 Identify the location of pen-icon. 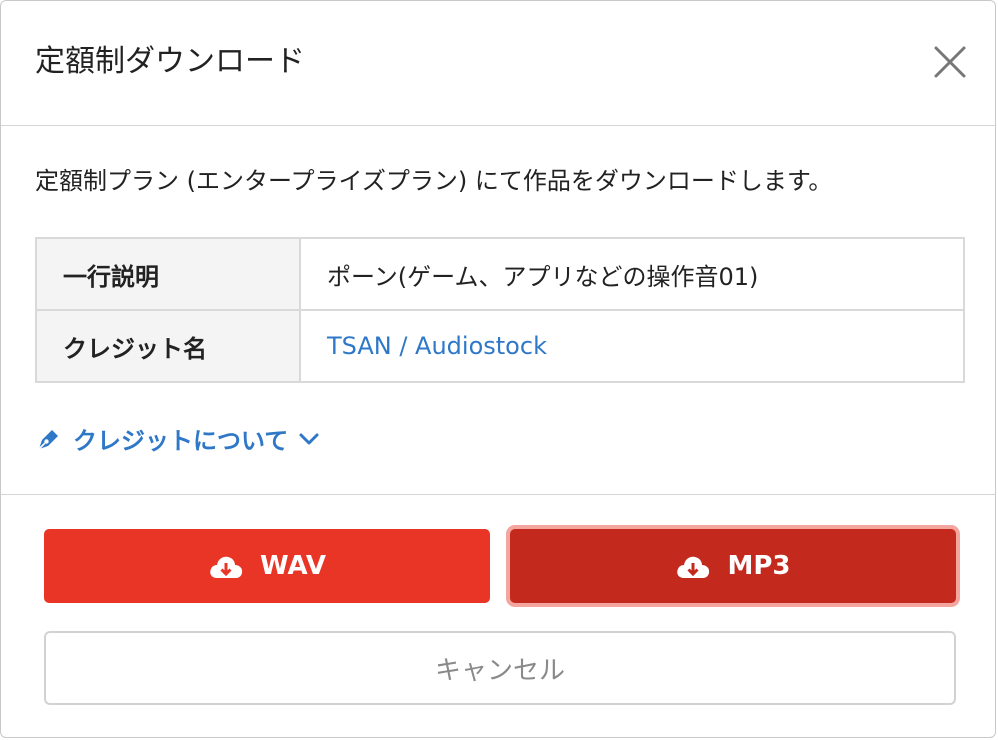
(48, 439).